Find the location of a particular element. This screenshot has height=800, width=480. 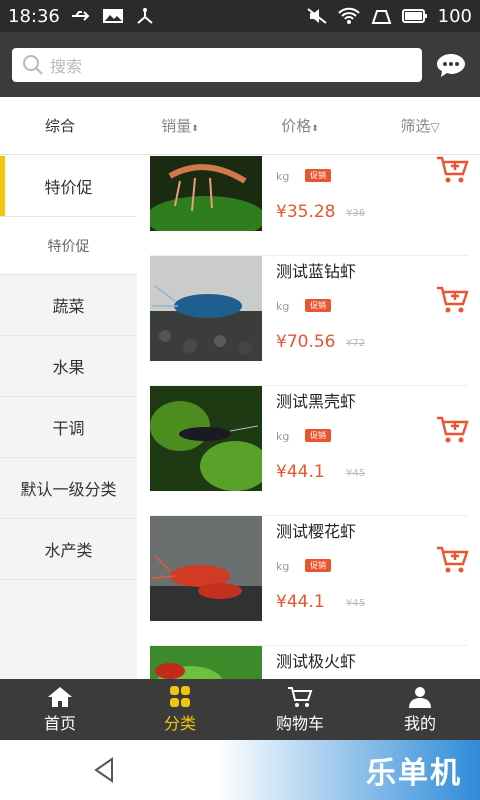

cart-icon is located at coordinates (300, 696).